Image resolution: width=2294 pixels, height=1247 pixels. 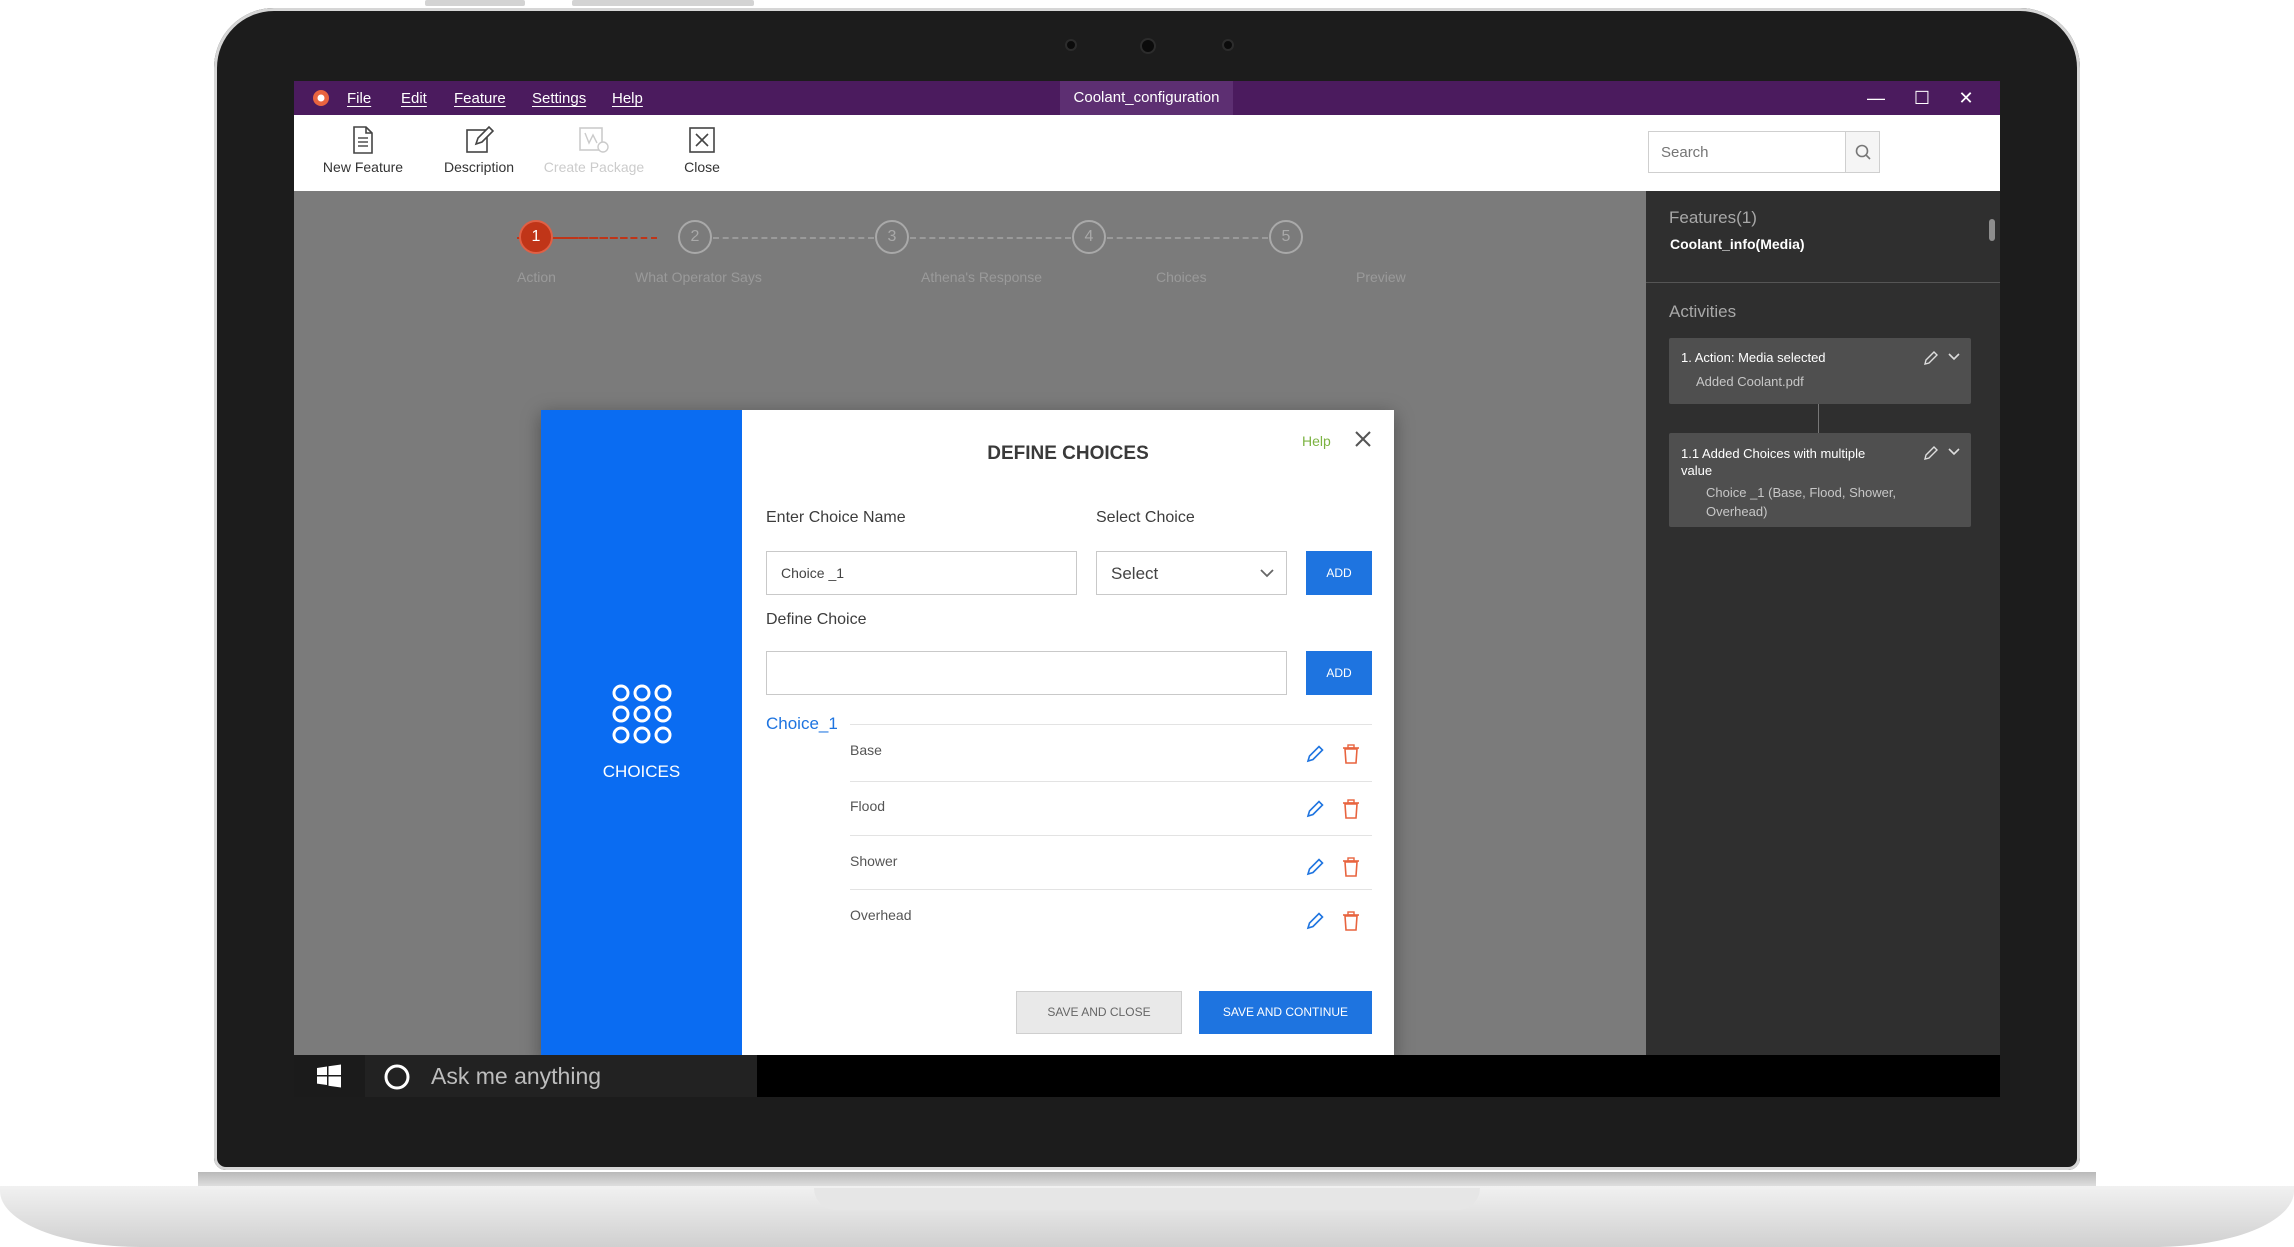 What do you see at coordinates (881, 915) in the screenshot?
I see `choice-item-label: Overhead` at bounding box center [881, 915].